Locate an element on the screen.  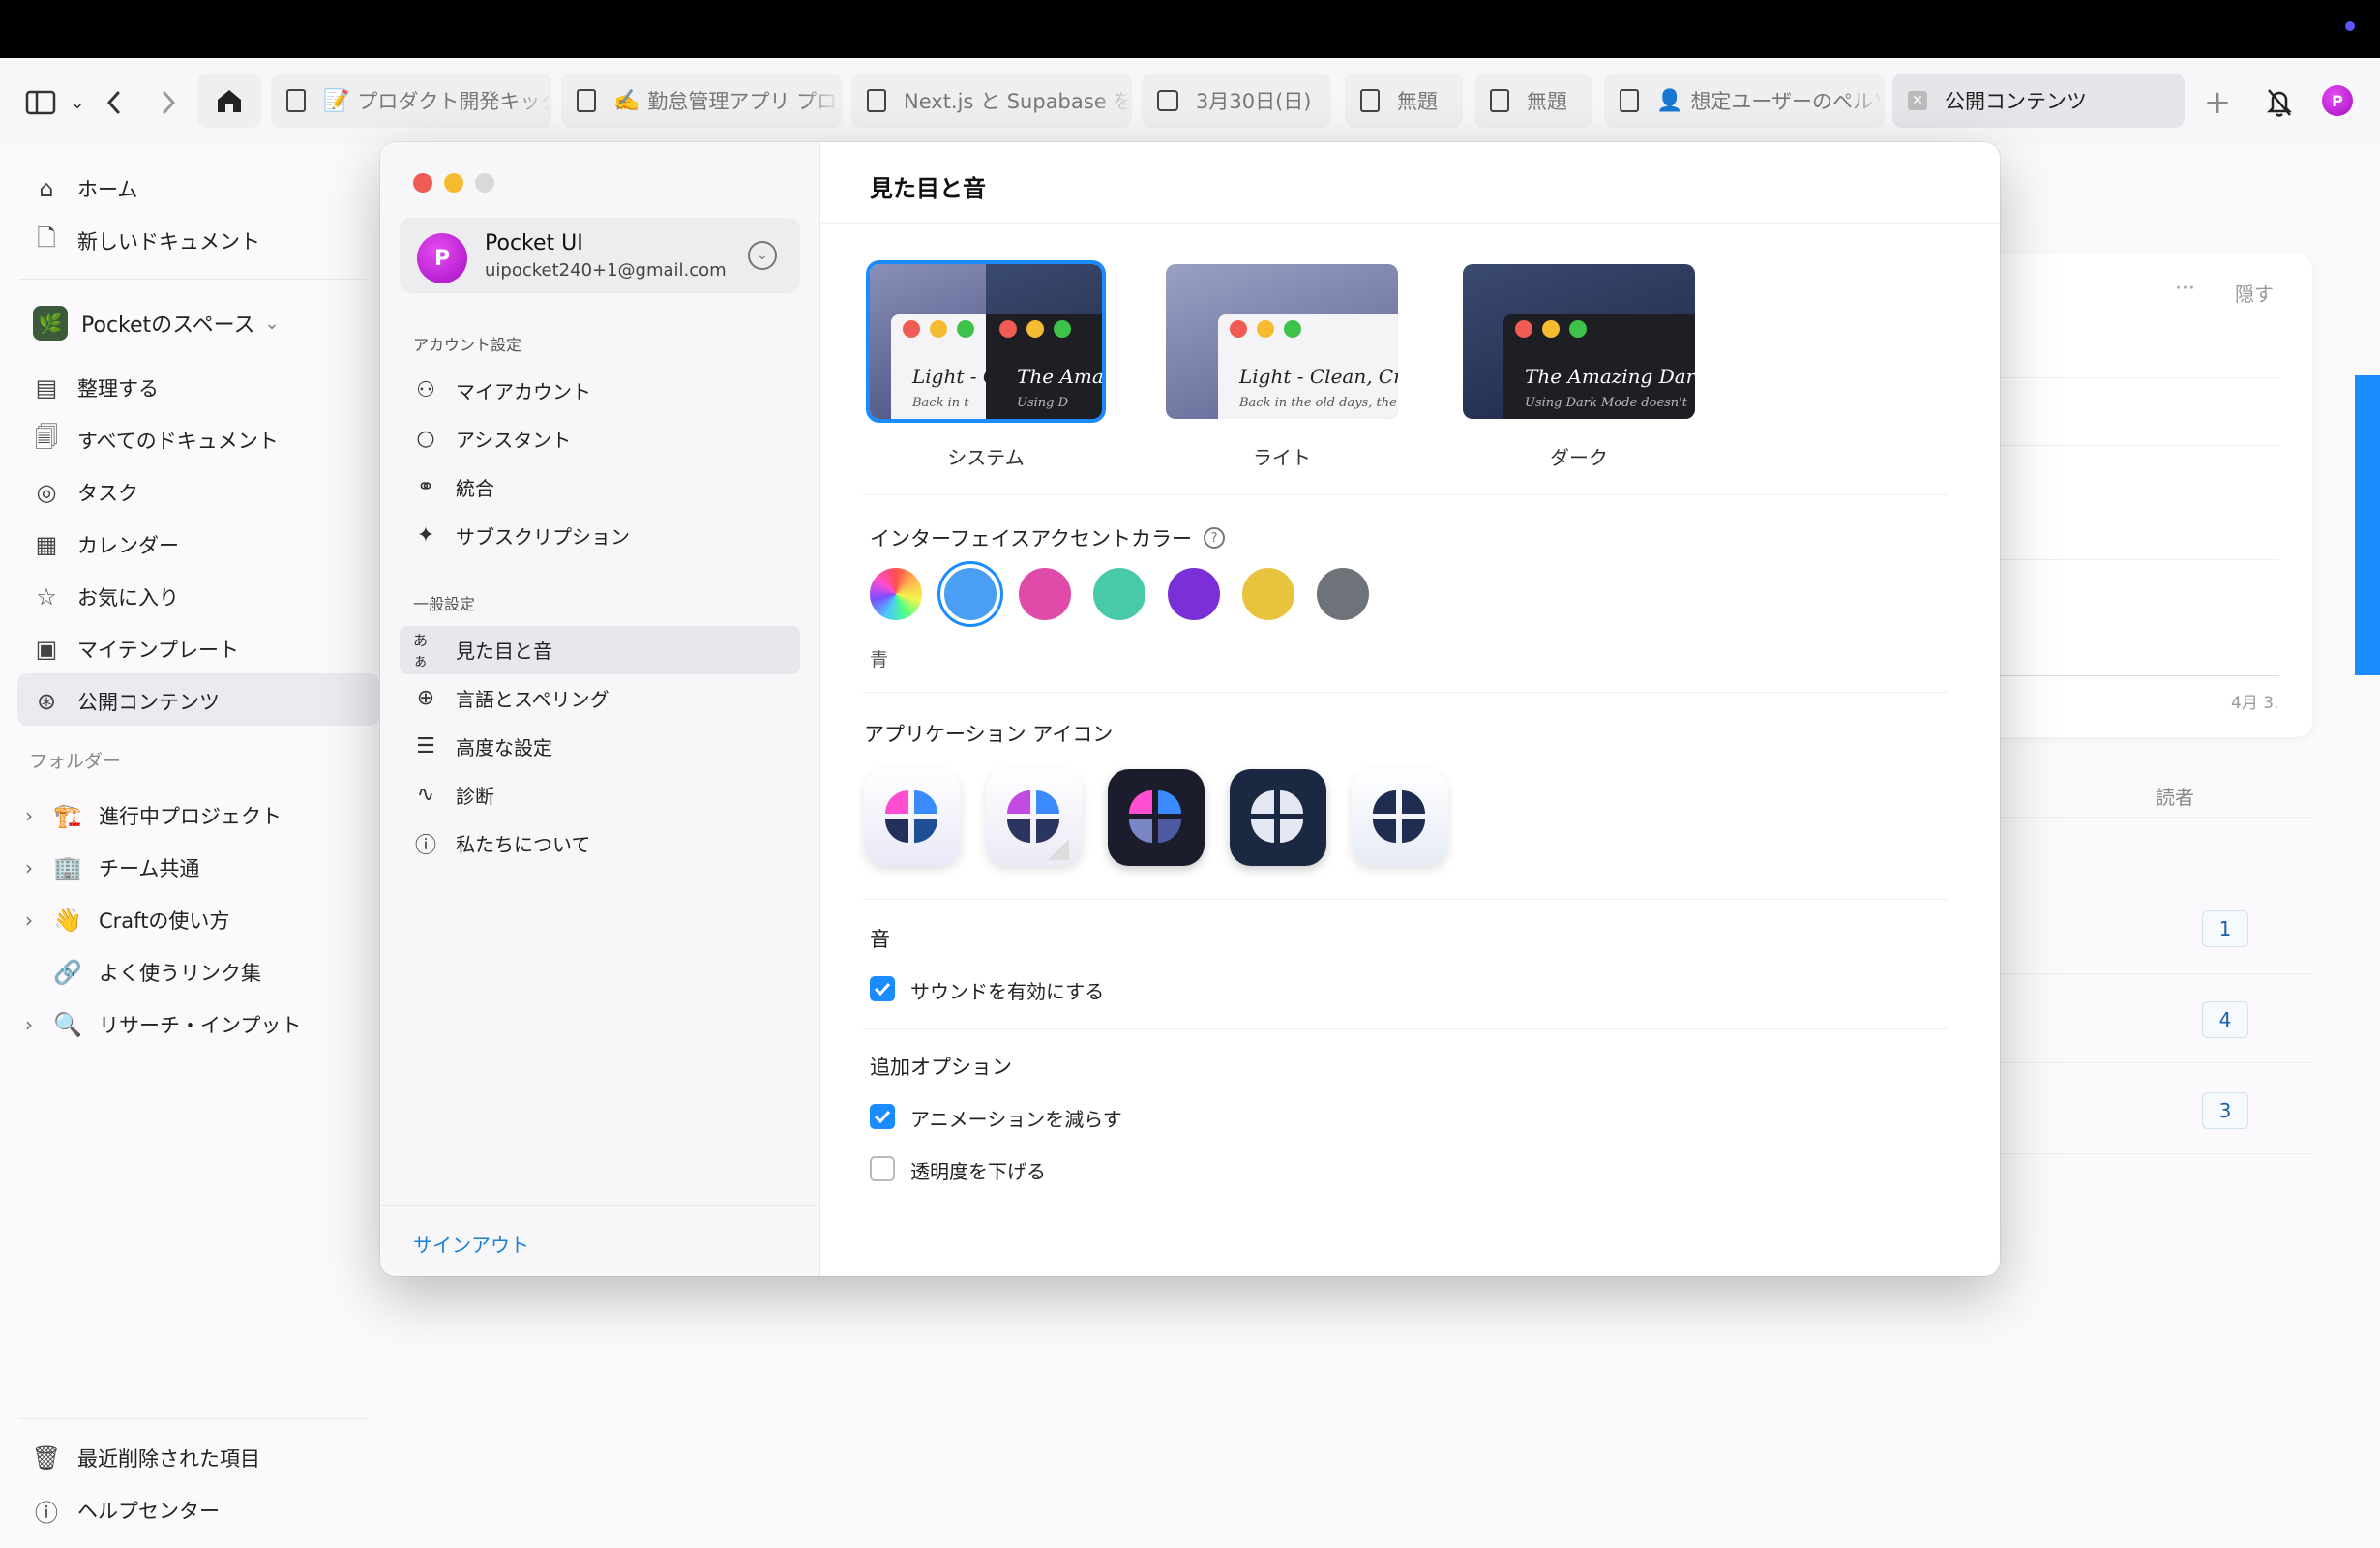
account-email: uipocket240+1@gmail.com is located at coordinates (606, 270).